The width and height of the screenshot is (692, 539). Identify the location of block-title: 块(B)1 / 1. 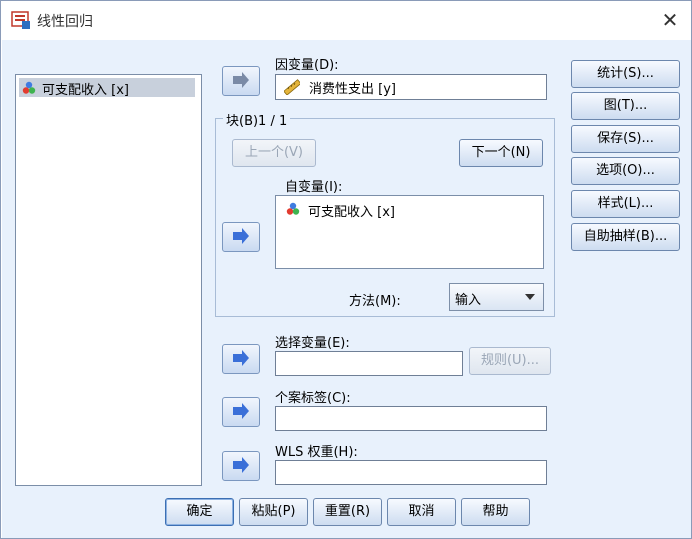
(257, 119).